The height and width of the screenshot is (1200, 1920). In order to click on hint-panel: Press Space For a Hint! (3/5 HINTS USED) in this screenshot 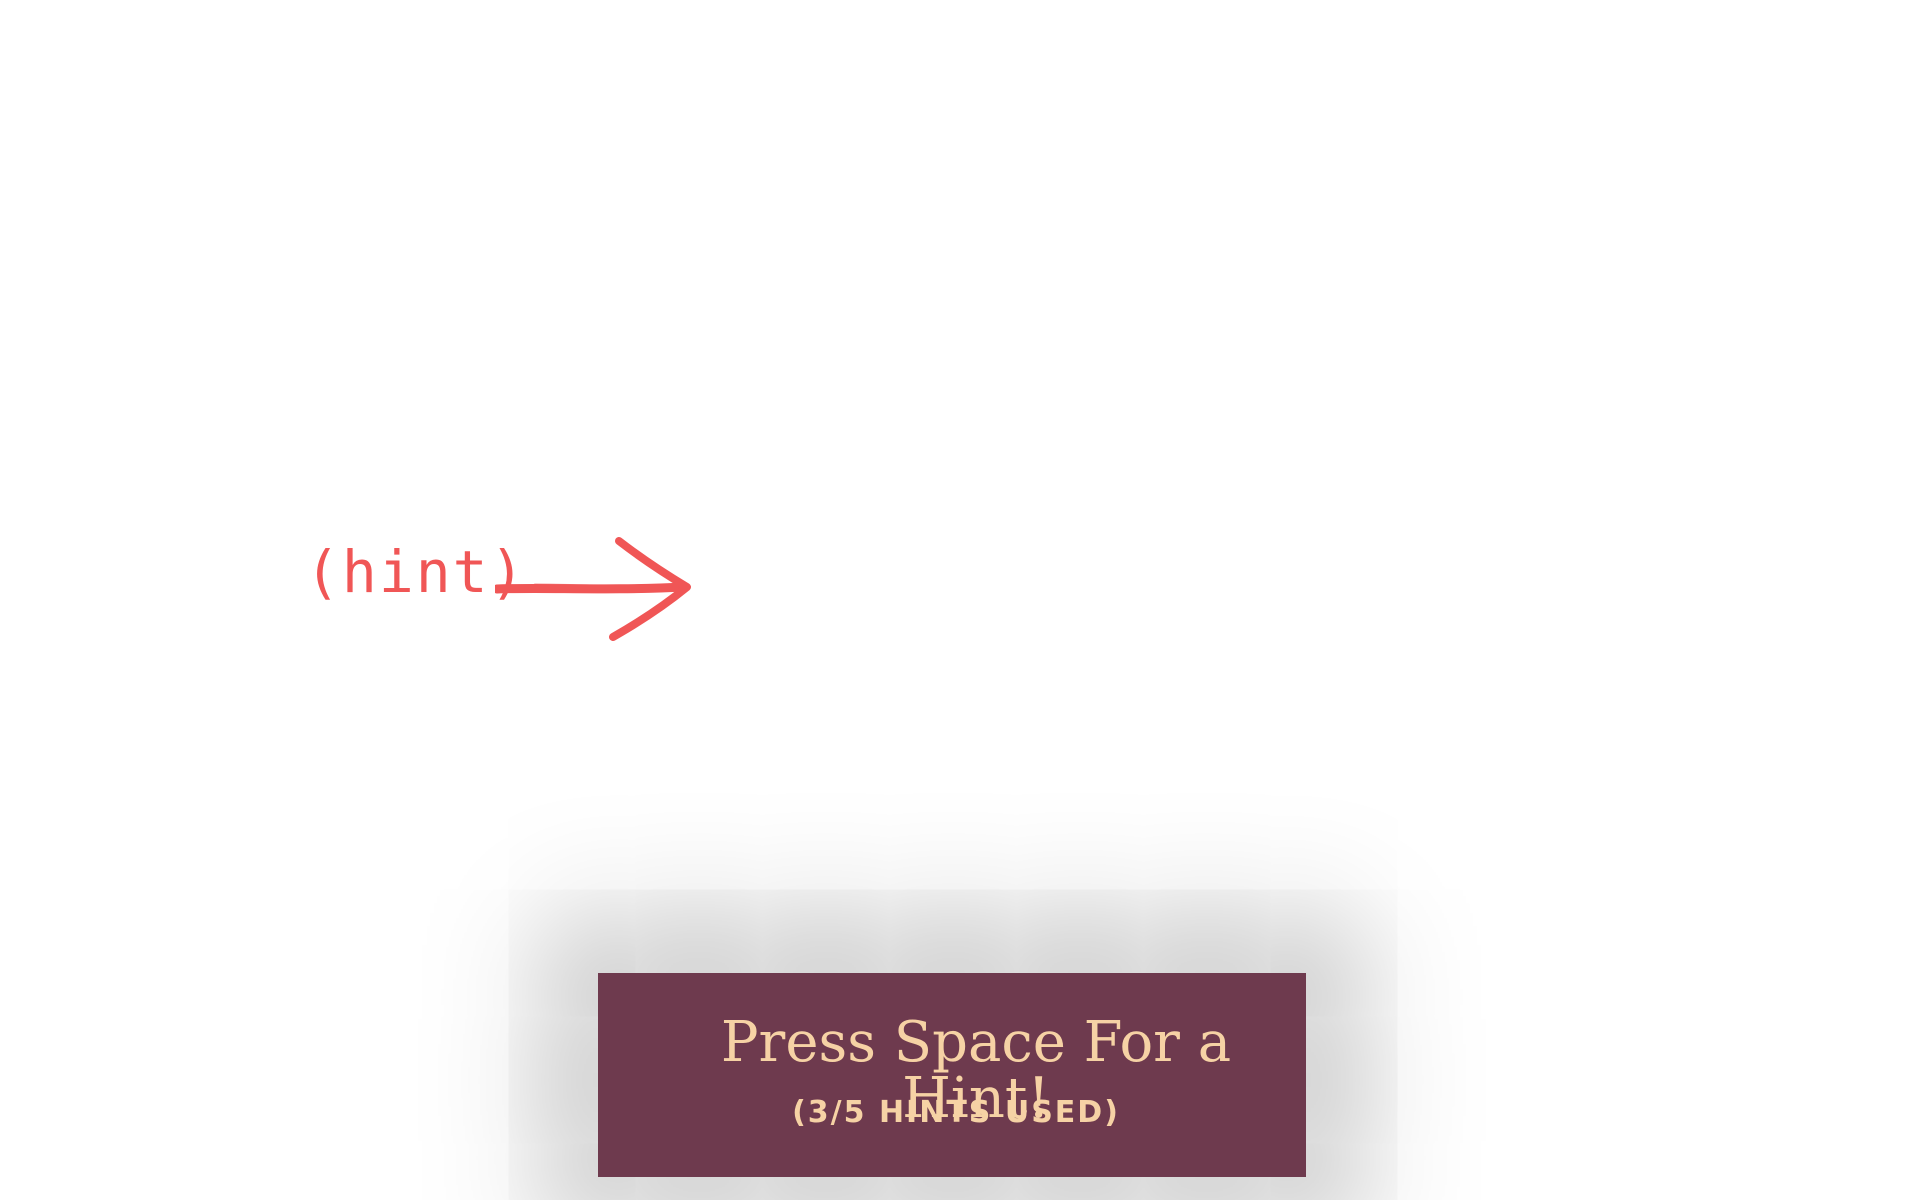, I will do `click(952, 1075)`.